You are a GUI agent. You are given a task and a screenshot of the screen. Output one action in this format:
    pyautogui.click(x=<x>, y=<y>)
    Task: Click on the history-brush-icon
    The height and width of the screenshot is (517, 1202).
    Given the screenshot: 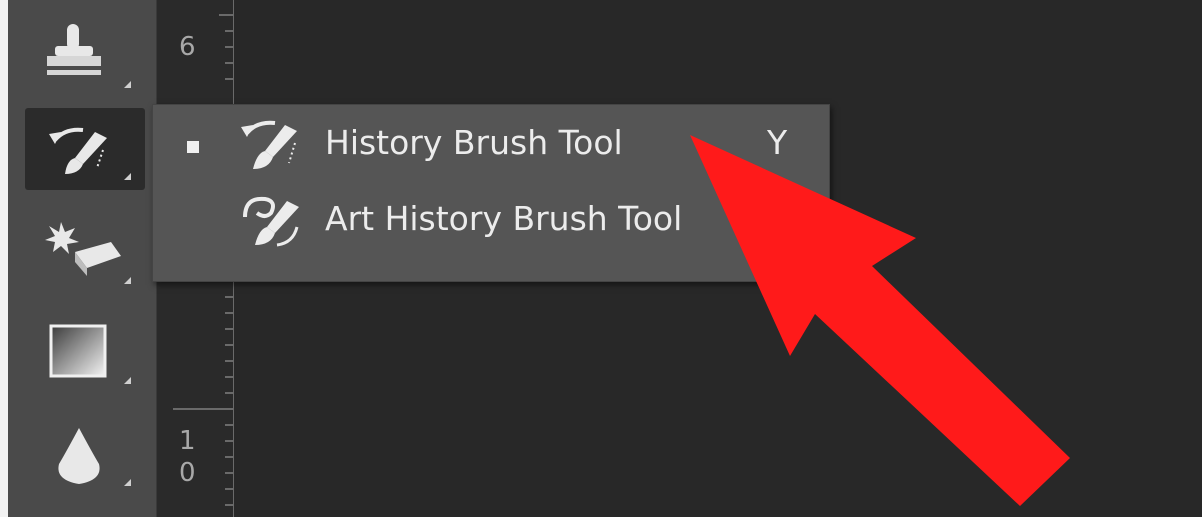 What is the action you would take?
    pyautogui.click(x=269, y=144)
    